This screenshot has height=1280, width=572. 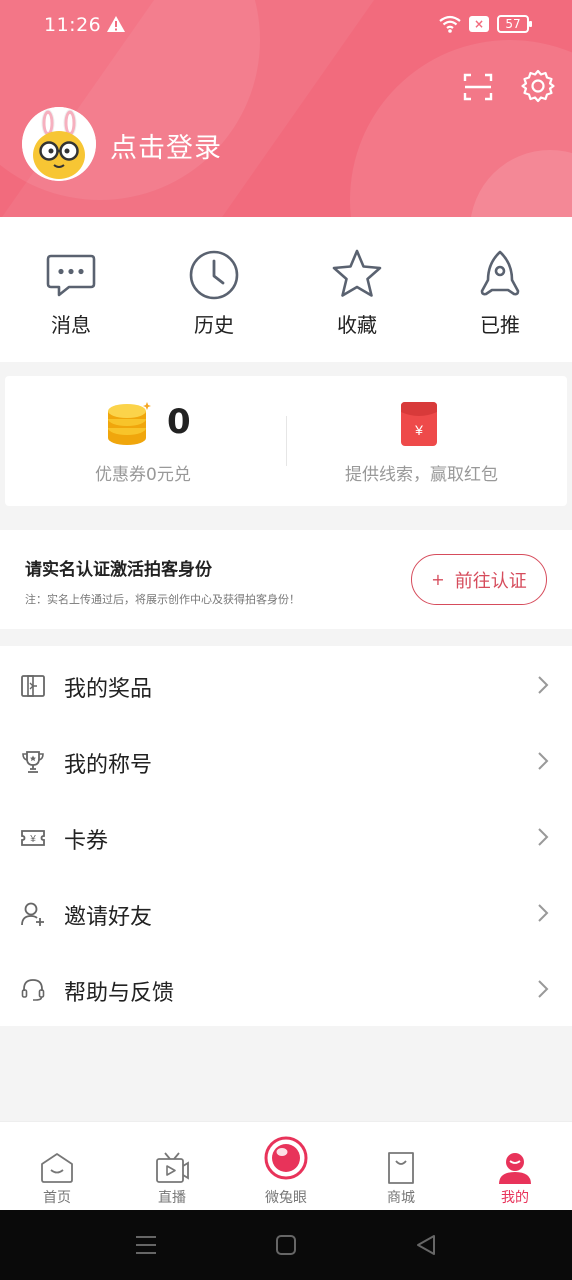 I want to click on add-user-icon, so click(x=32, y=914).